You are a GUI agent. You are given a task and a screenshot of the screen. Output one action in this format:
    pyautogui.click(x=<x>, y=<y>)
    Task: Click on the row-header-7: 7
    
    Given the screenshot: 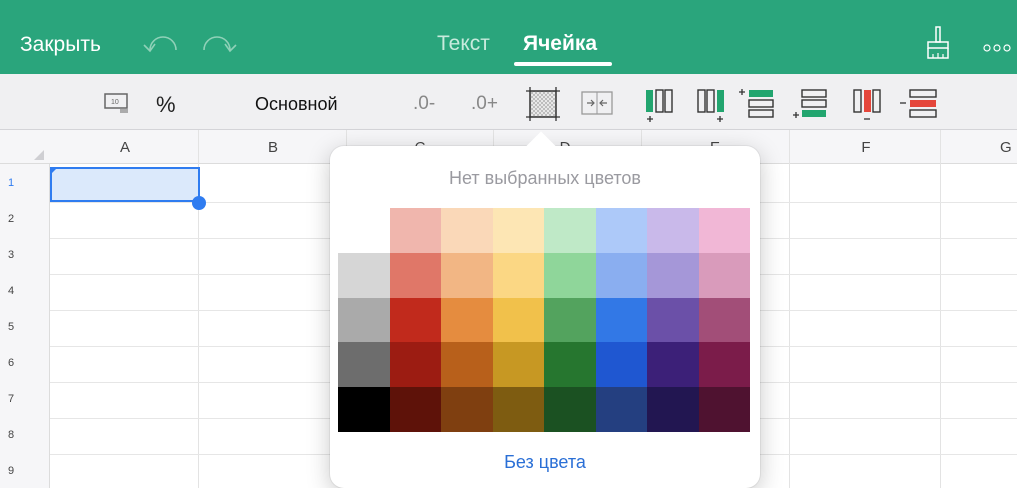 What is the action you would take?
    pyautogui.click(x=11, y=399)
    